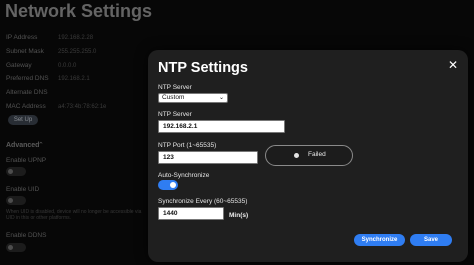 This screenshot has width=474, height=265. I want to click on synchronize-button: Synchronize, so click(379, 240).